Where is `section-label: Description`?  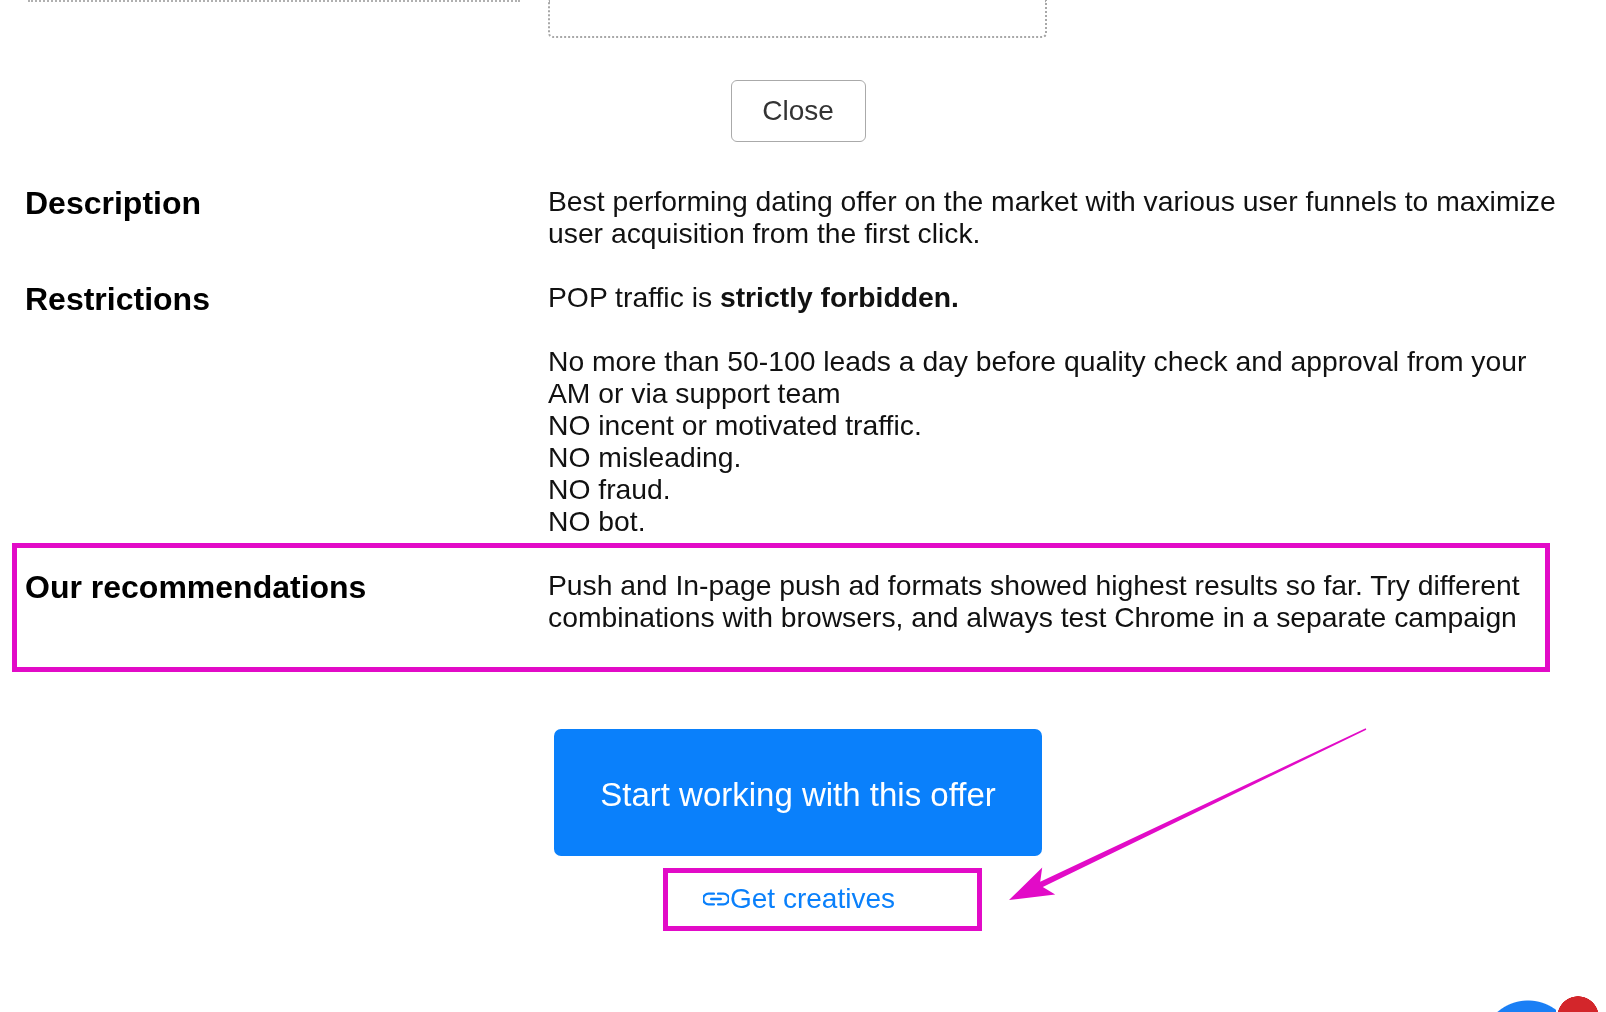
section-label: Description is located at coordinates (114, 204).